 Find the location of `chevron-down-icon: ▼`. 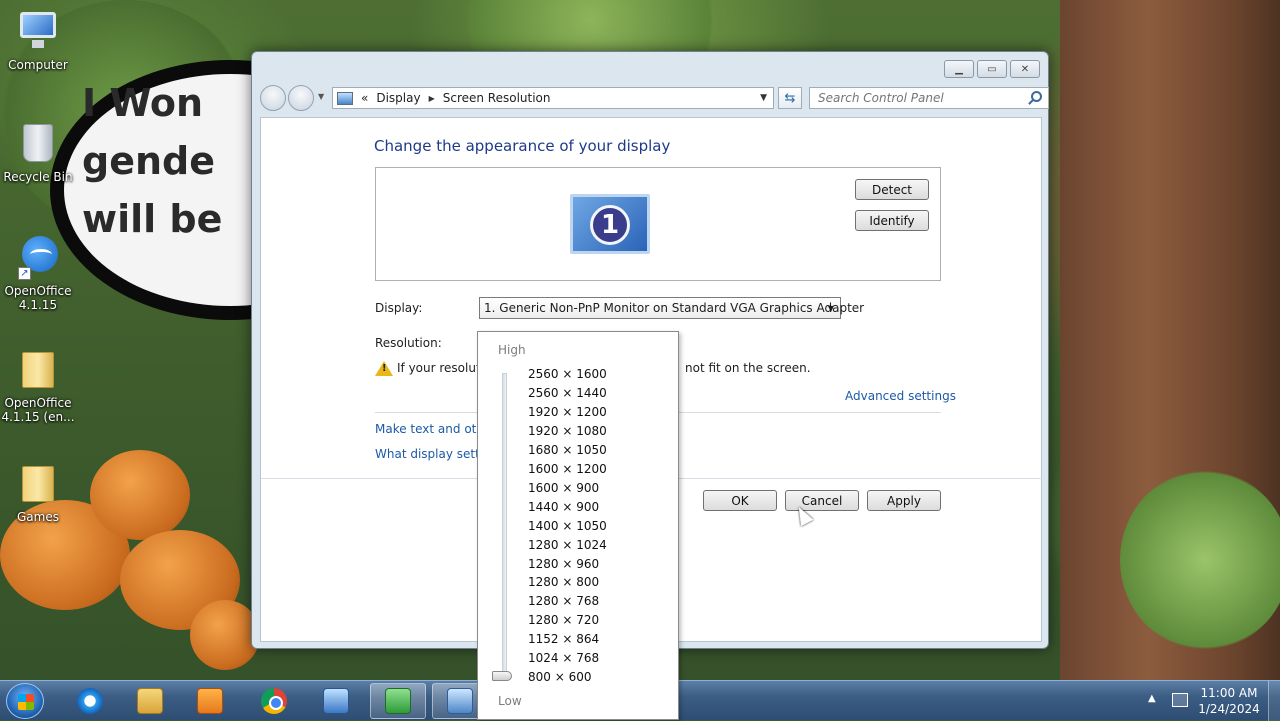

chevron-down-icon: ▼ is located at coordinates (830, 308).